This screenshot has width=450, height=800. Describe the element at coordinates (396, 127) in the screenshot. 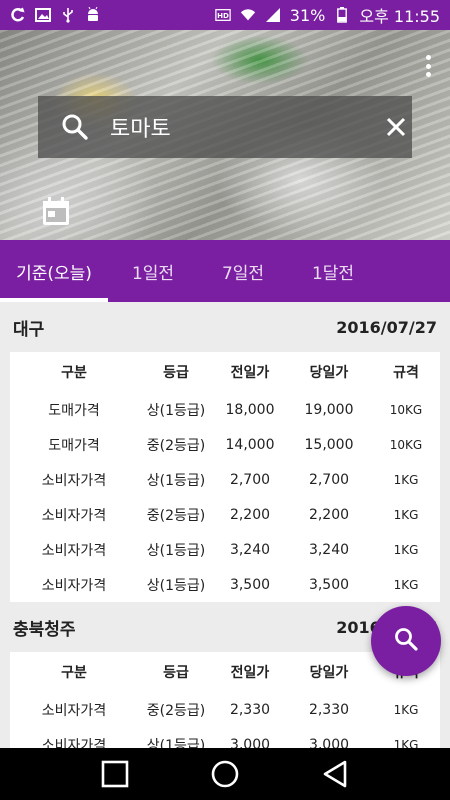

I see `clear-icon` at that location.